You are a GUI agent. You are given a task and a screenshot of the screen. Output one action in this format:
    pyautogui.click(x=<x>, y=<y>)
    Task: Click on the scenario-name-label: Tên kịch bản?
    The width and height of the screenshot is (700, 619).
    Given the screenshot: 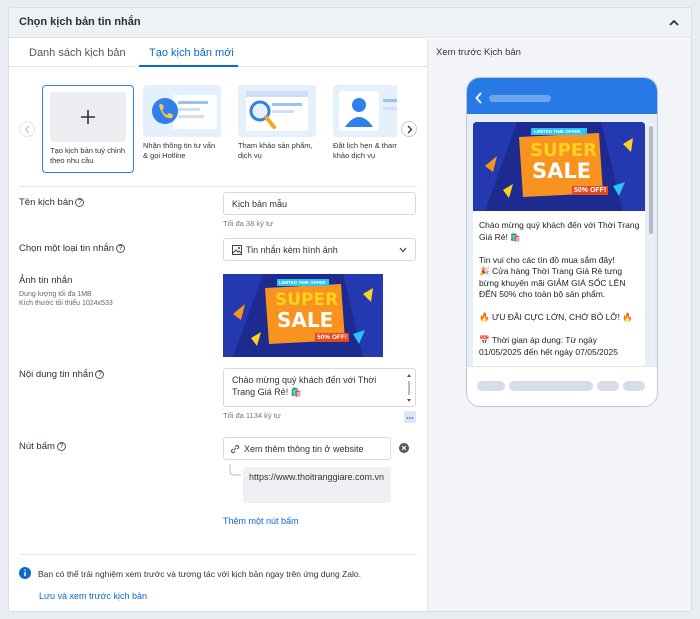 What is the action you would take?
    pyautogui.click(x=52, y=202)
    